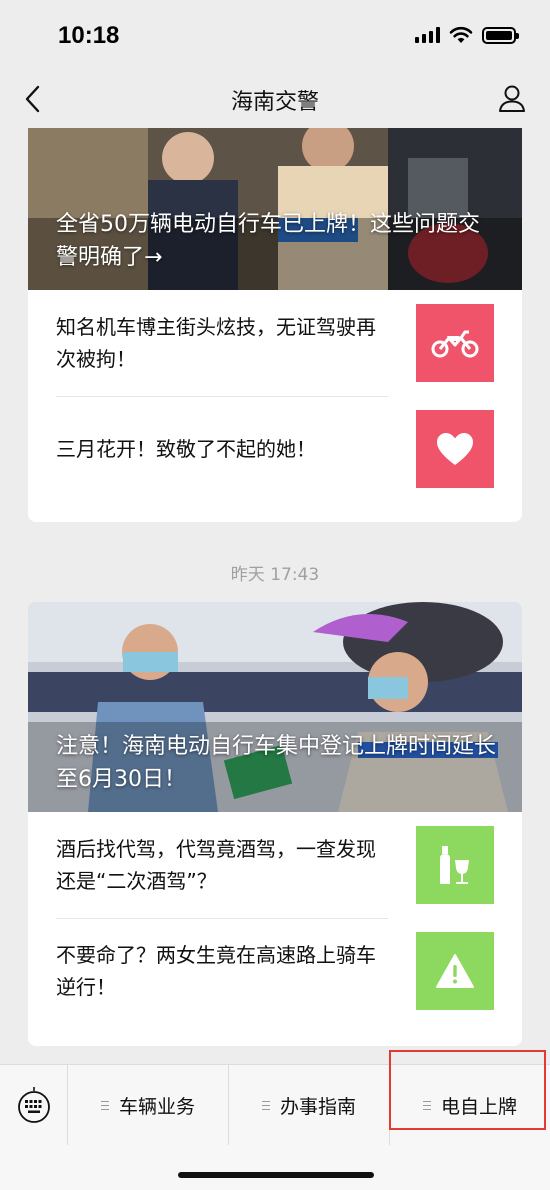 This screenshot has height=1190, width=550. I want to click on article-title: 不要命了？两女生竟在高速路上骑车逆行！, so click(216, 971).